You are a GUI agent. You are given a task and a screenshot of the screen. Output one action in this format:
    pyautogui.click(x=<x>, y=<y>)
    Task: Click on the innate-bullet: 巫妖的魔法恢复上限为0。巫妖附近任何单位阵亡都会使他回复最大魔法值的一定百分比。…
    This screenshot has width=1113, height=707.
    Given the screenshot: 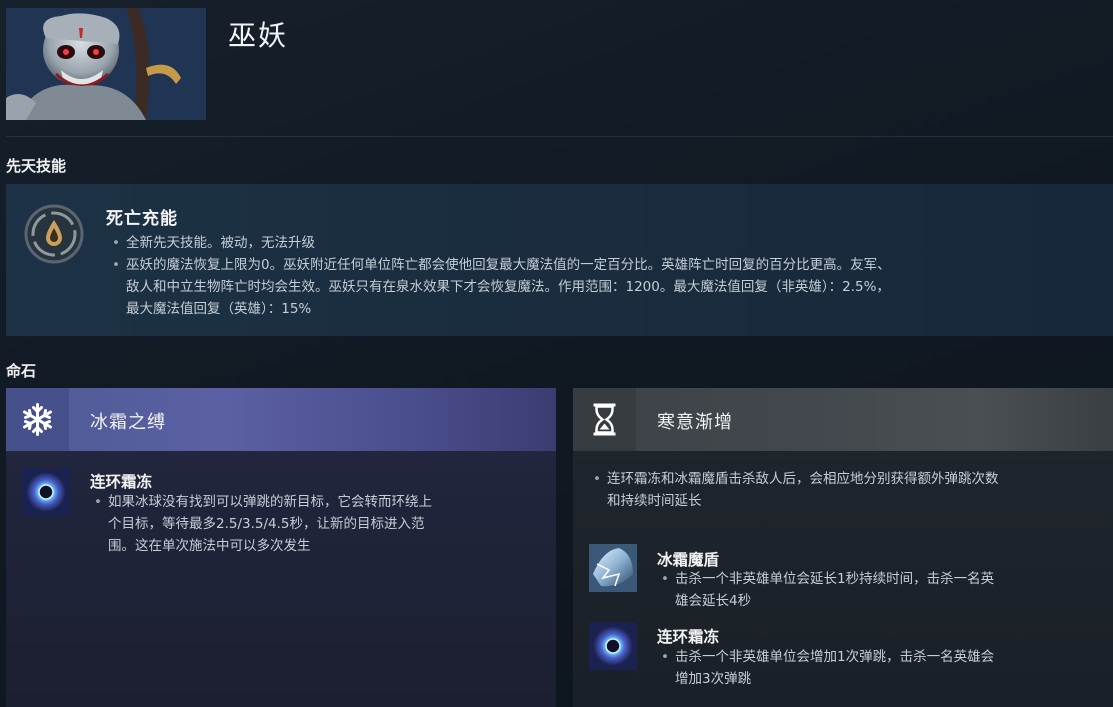 What is the action you would take?
    pyautogui.click(x=603, y=265)
    